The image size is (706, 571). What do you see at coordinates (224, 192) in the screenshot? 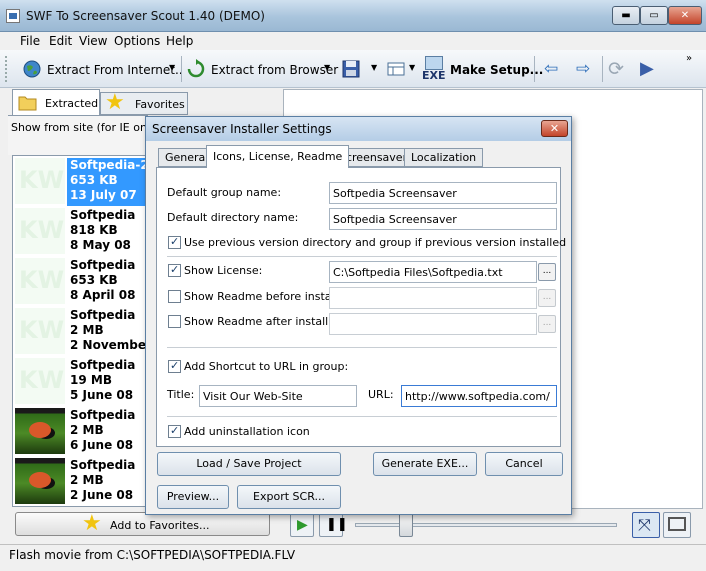
I see `default-group-label: Default group name:` at bounding box center [224, 192].